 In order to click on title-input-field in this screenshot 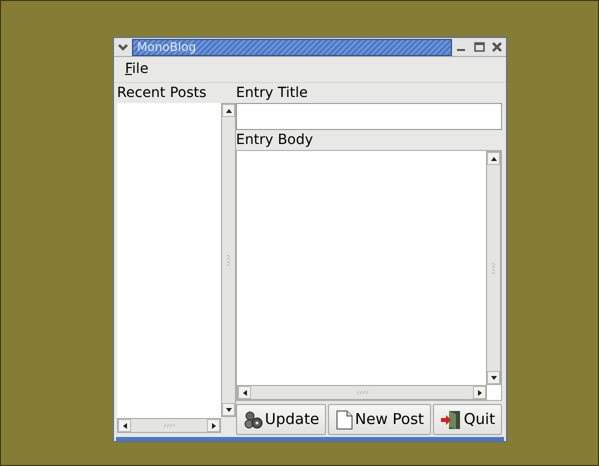, I will do `click(369, 116)`.